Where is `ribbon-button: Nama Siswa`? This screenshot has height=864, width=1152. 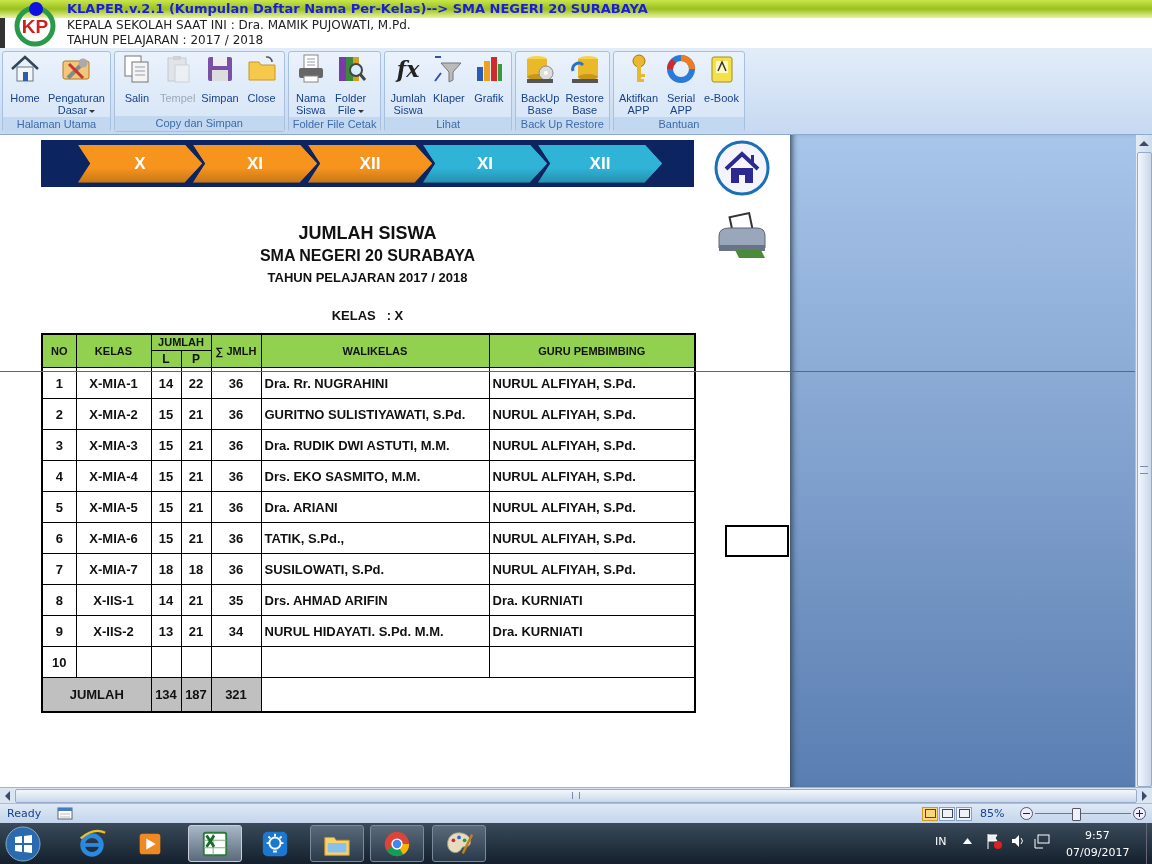
ribbon-button: Nama Siswa is located at coordinates (310, 84).